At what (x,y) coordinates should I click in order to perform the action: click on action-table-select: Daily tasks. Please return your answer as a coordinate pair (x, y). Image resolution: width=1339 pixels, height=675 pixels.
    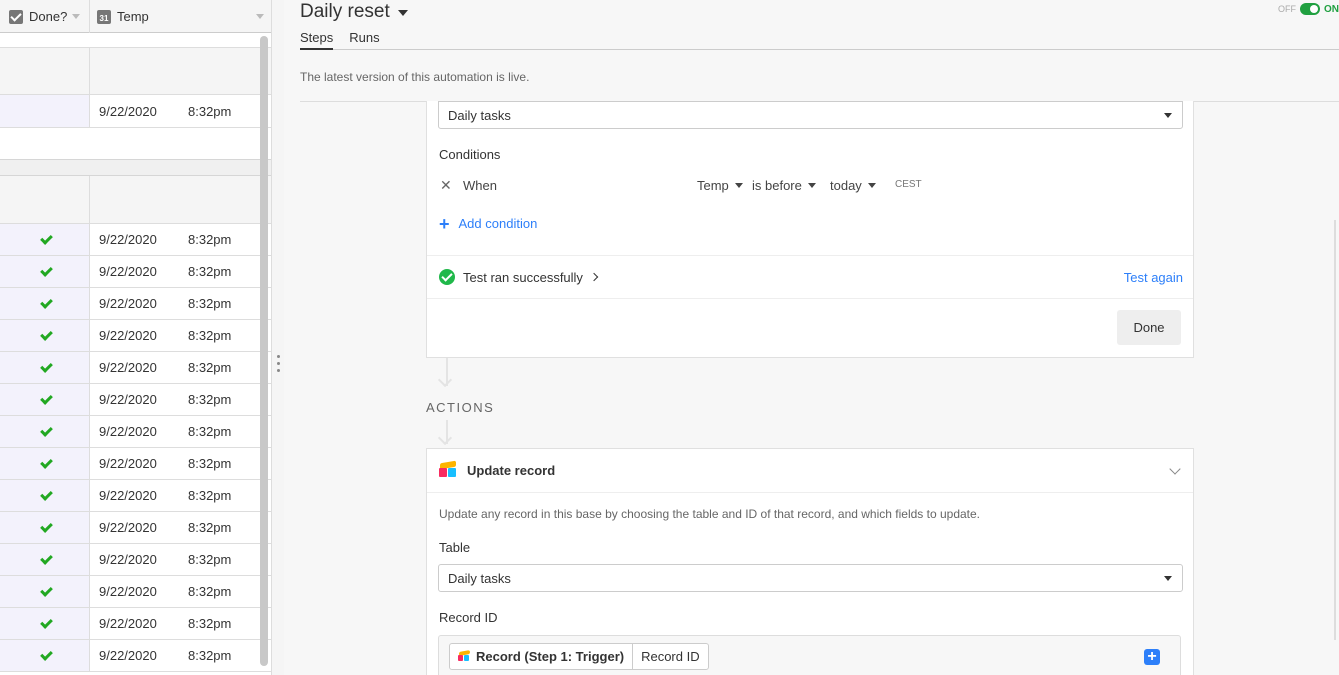
    Looking at the image, I should click on (810, 578).